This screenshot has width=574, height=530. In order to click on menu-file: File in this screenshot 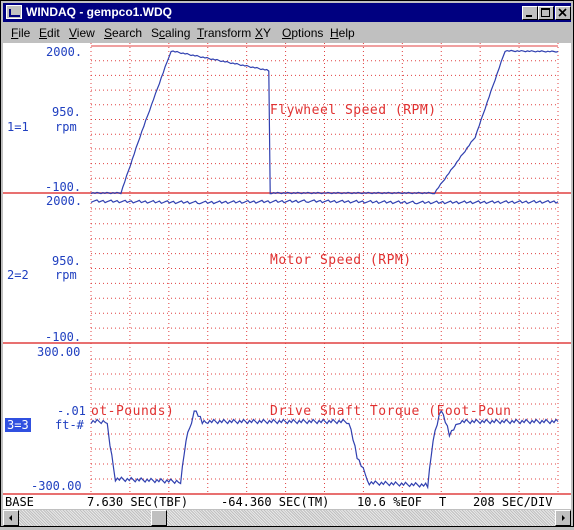, I will do `click(20, 33)`.